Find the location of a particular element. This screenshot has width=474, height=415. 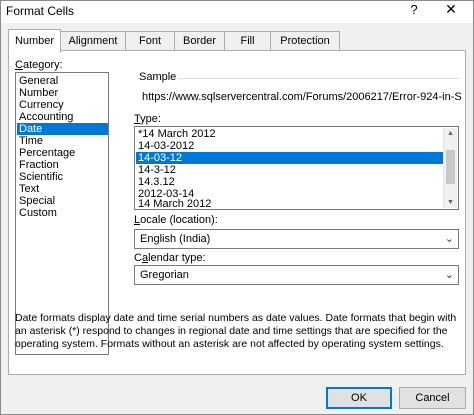

type-item-5: 14.3.12 is located at coordinates (291, 182).